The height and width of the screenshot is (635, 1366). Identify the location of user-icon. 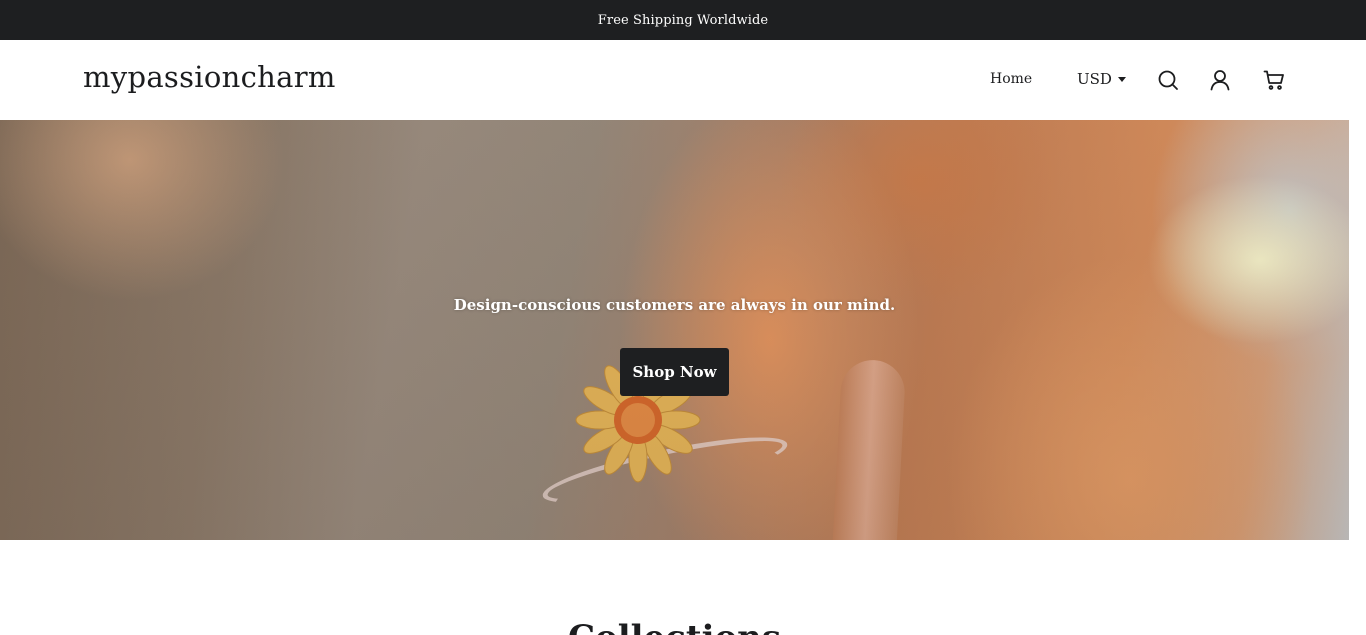
(1220, 80).